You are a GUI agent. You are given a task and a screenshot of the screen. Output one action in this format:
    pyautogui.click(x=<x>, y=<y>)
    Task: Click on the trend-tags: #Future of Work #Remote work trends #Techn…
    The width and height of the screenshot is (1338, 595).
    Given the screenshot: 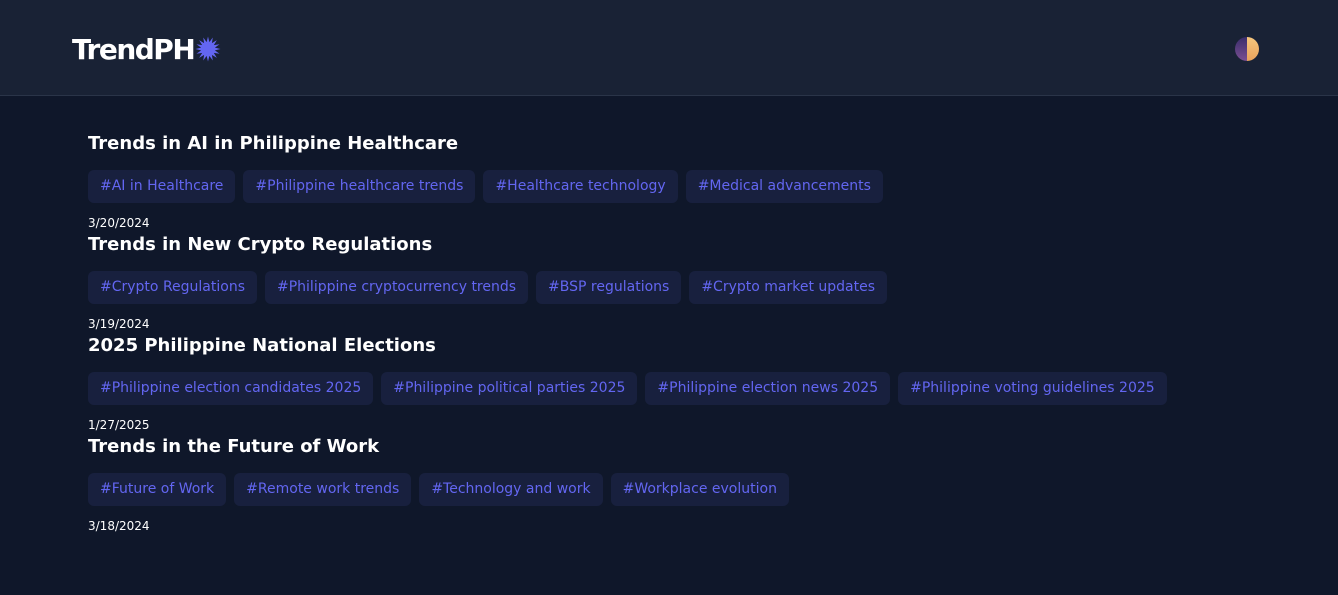 What is the action you would take?
    pyautogui.click(x=668, y=489)
    